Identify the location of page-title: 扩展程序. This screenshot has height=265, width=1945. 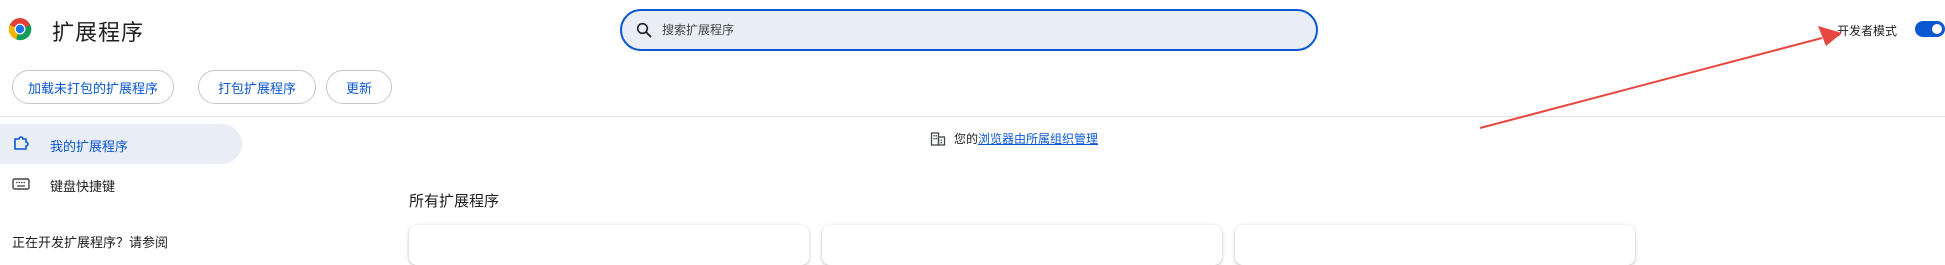
(98, 33).